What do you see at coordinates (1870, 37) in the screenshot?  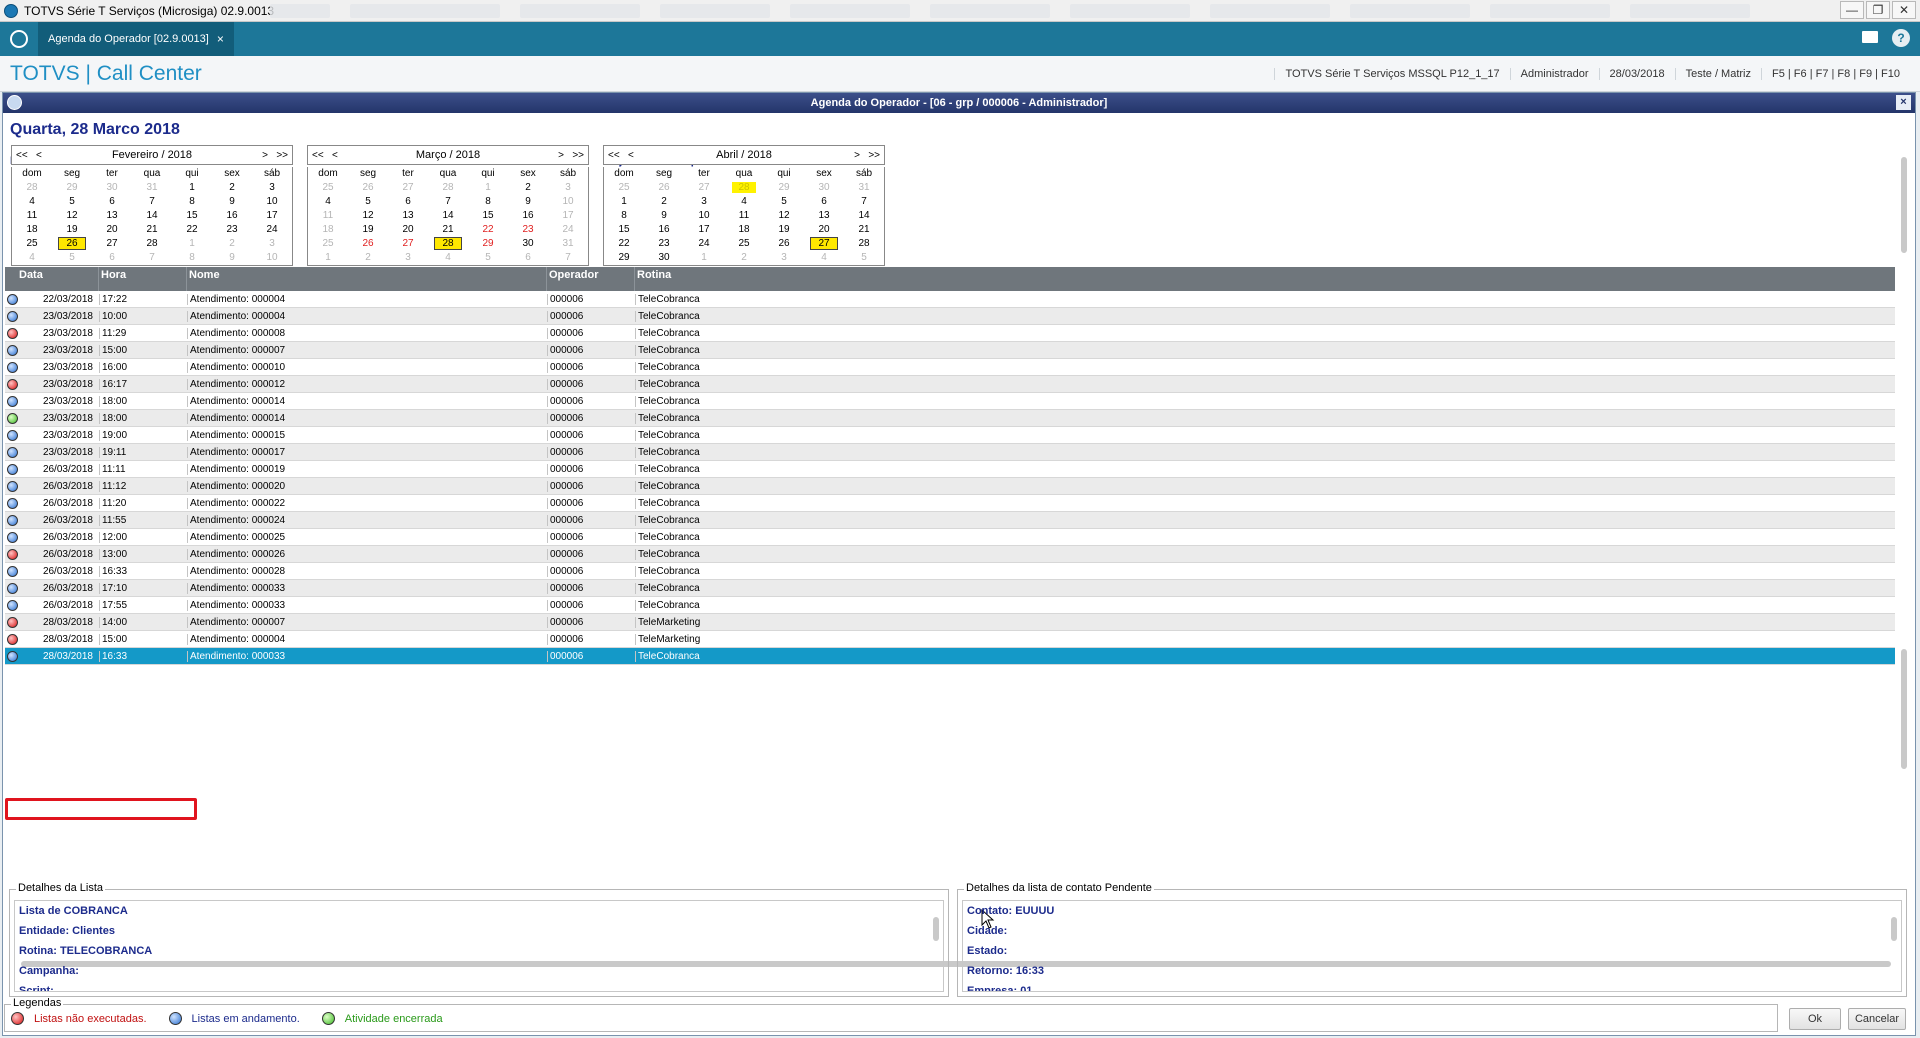 I see `mail-icon` at bounding box center [1870, 37].